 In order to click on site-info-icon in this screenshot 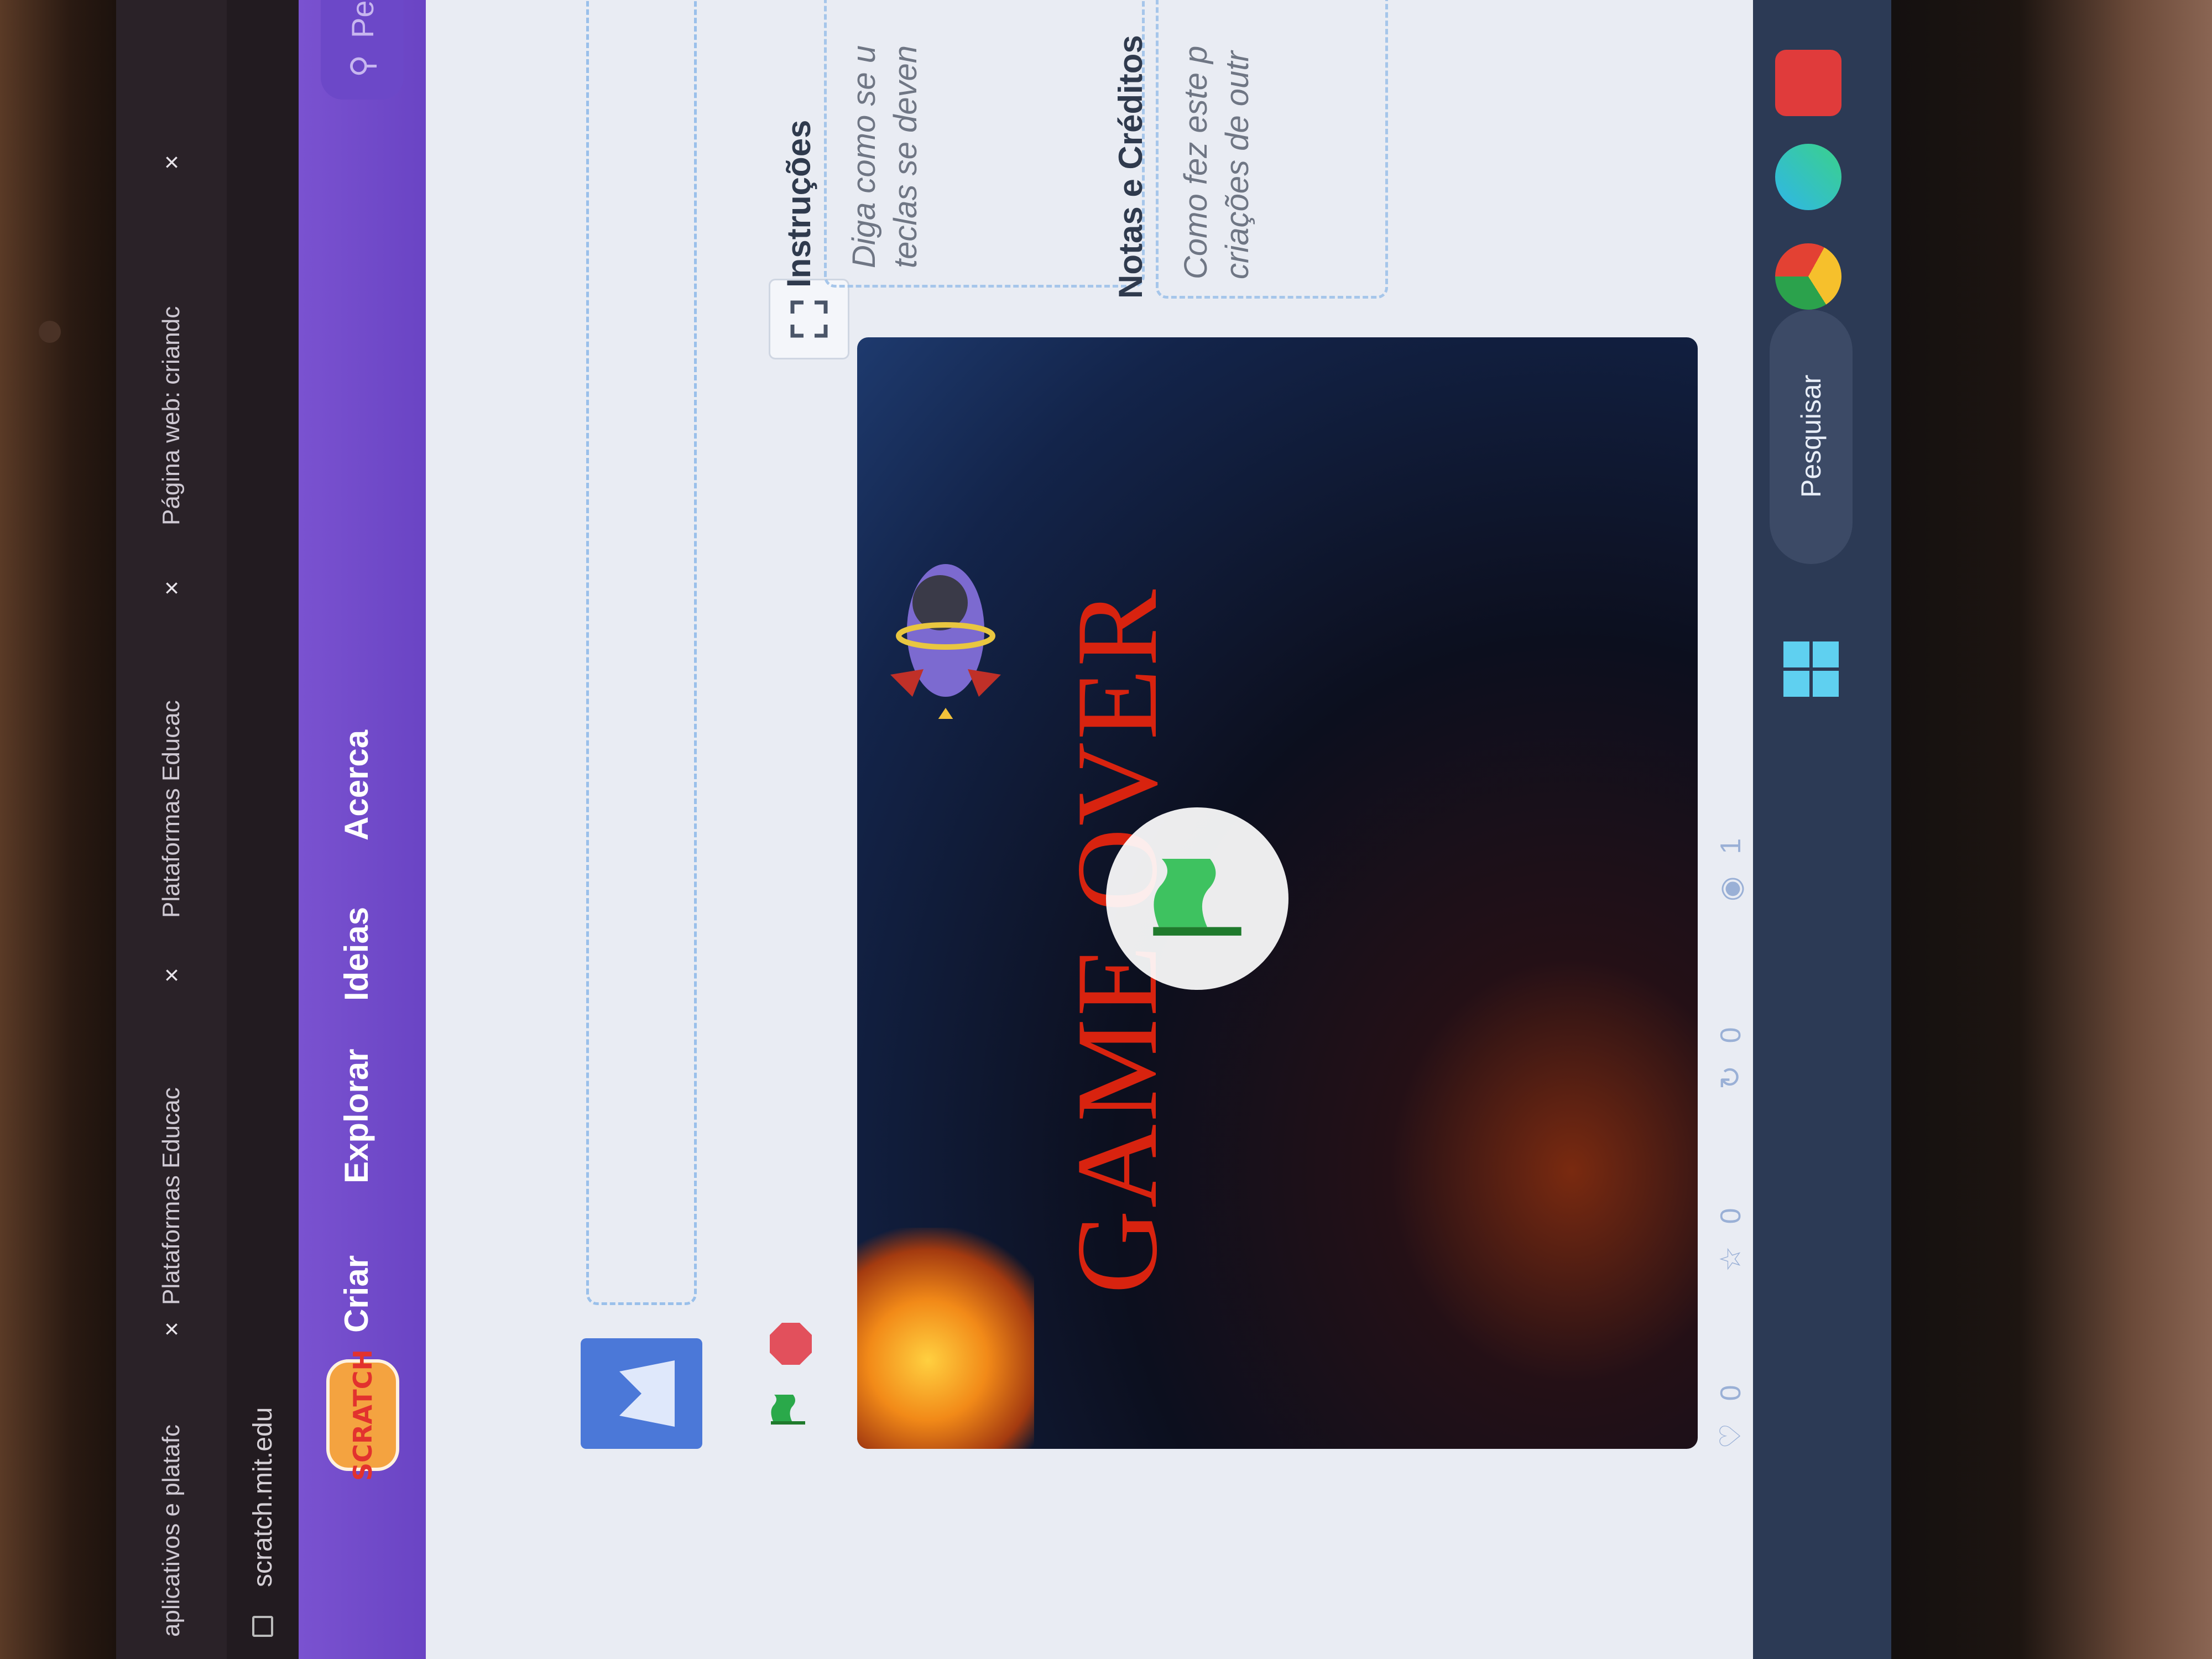, I will do `click(262, 1627)`.